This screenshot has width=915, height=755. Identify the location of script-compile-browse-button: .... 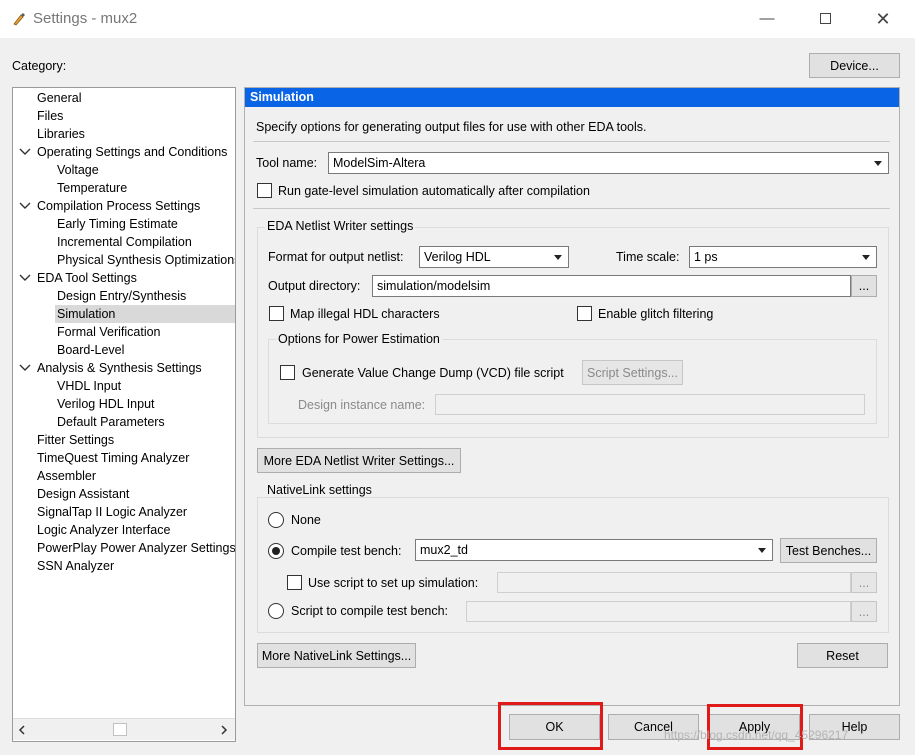
(864, 611).